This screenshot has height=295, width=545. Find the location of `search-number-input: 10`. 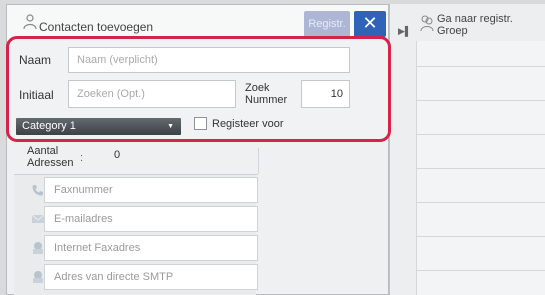

search-number-input: 10 is located at coordinates (325, 94).